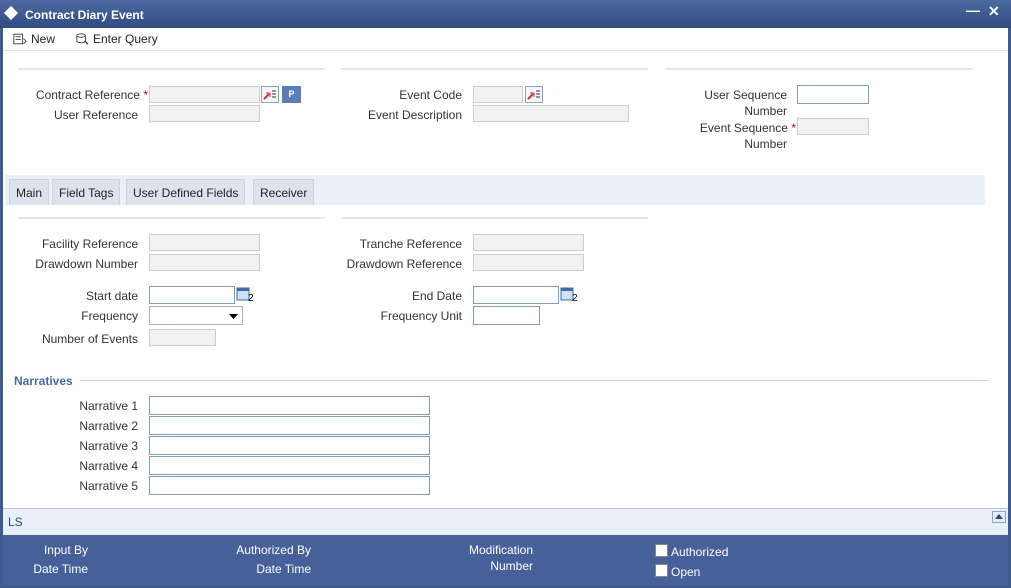  Describe the element at coordinates (414, 115) in the screenshot. I see `event-description-label: Event Description` at that location.